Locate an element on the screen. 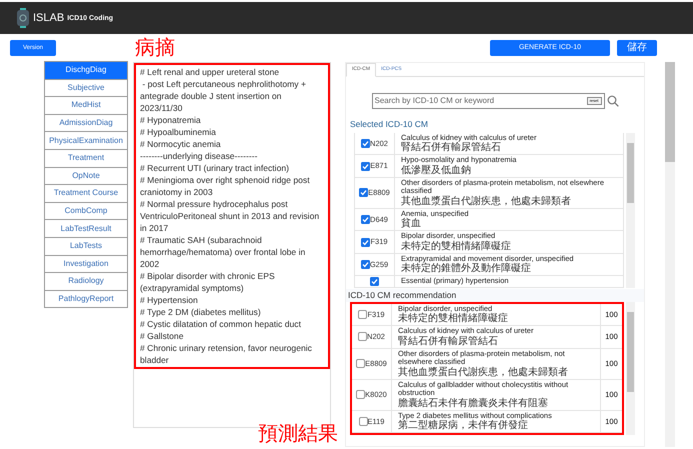 This screenshot has width=693, height=449. sidebar-tab: DischgDiag is located at coordinates (86, 70).